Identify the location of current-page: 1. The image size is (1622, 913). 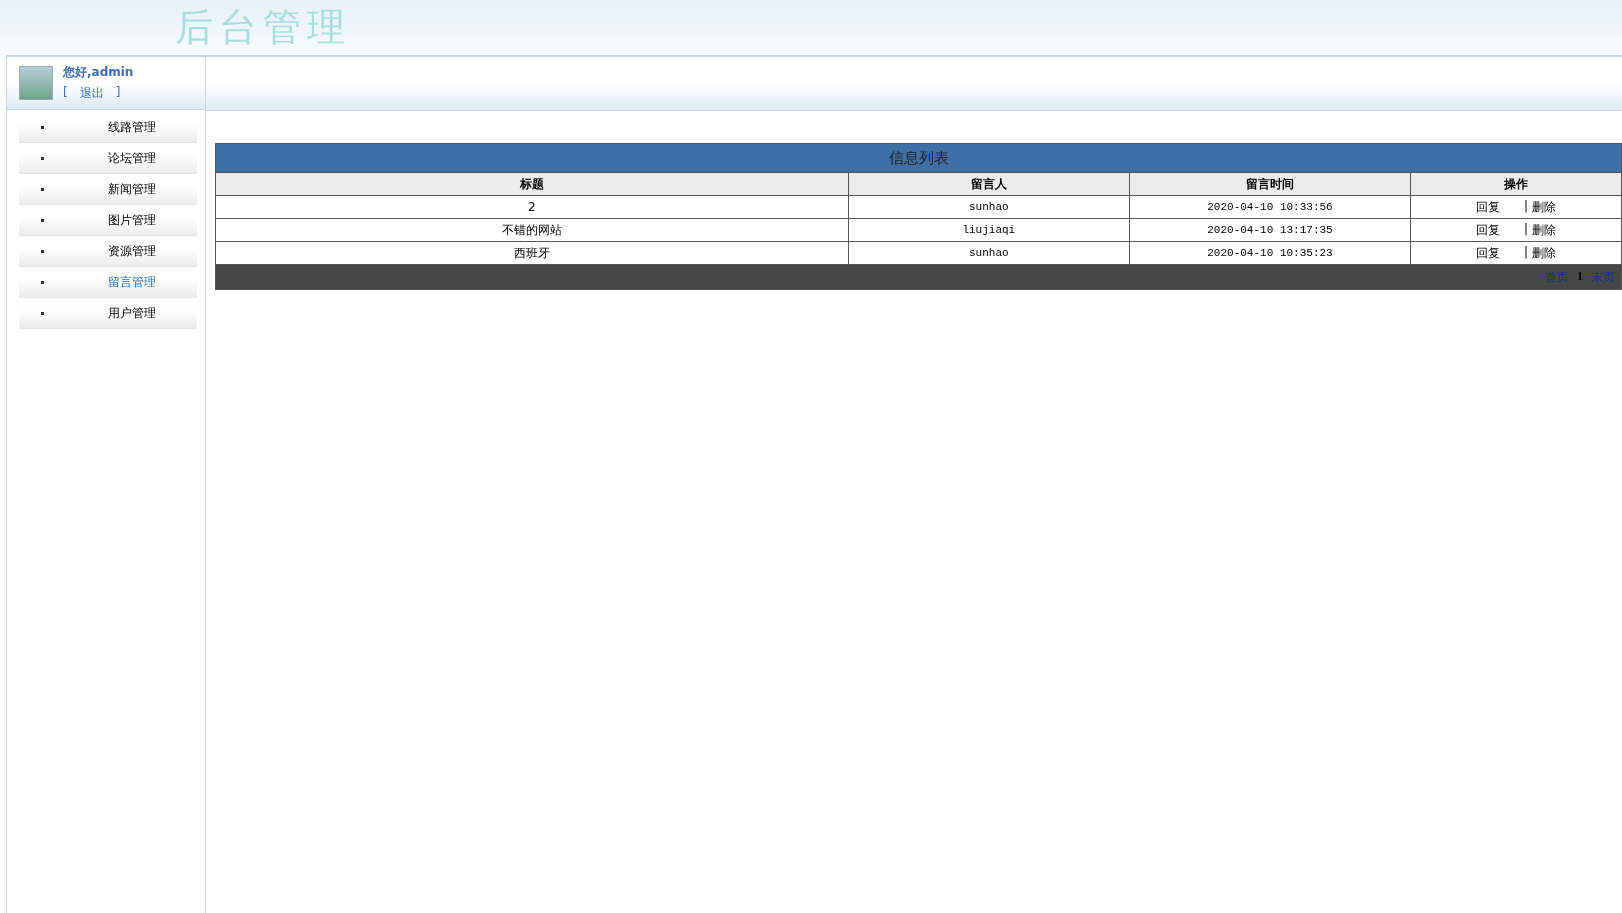
(1580, 276).